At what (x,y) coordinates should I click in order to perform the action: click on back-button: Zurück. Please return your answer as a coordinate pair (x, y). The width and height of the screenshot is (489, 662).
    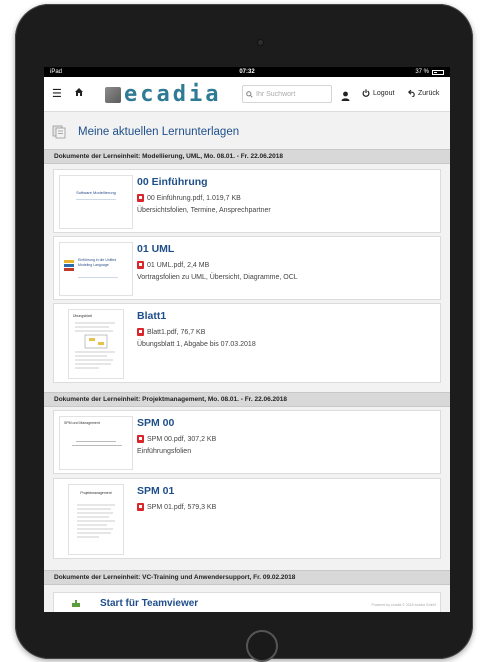
    Looking at the image, I should click on (423, 93).